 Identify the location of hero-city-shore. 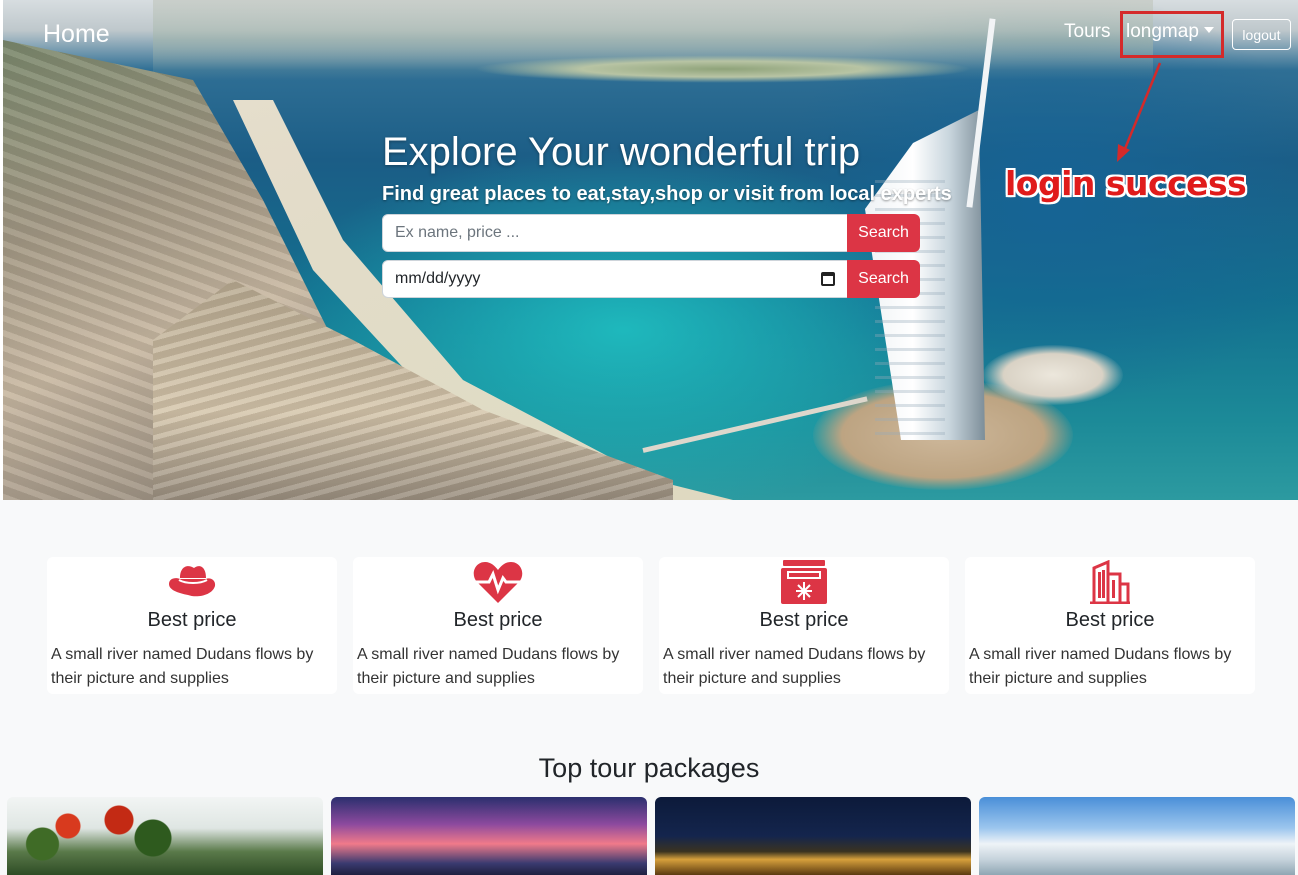
(413, 390).